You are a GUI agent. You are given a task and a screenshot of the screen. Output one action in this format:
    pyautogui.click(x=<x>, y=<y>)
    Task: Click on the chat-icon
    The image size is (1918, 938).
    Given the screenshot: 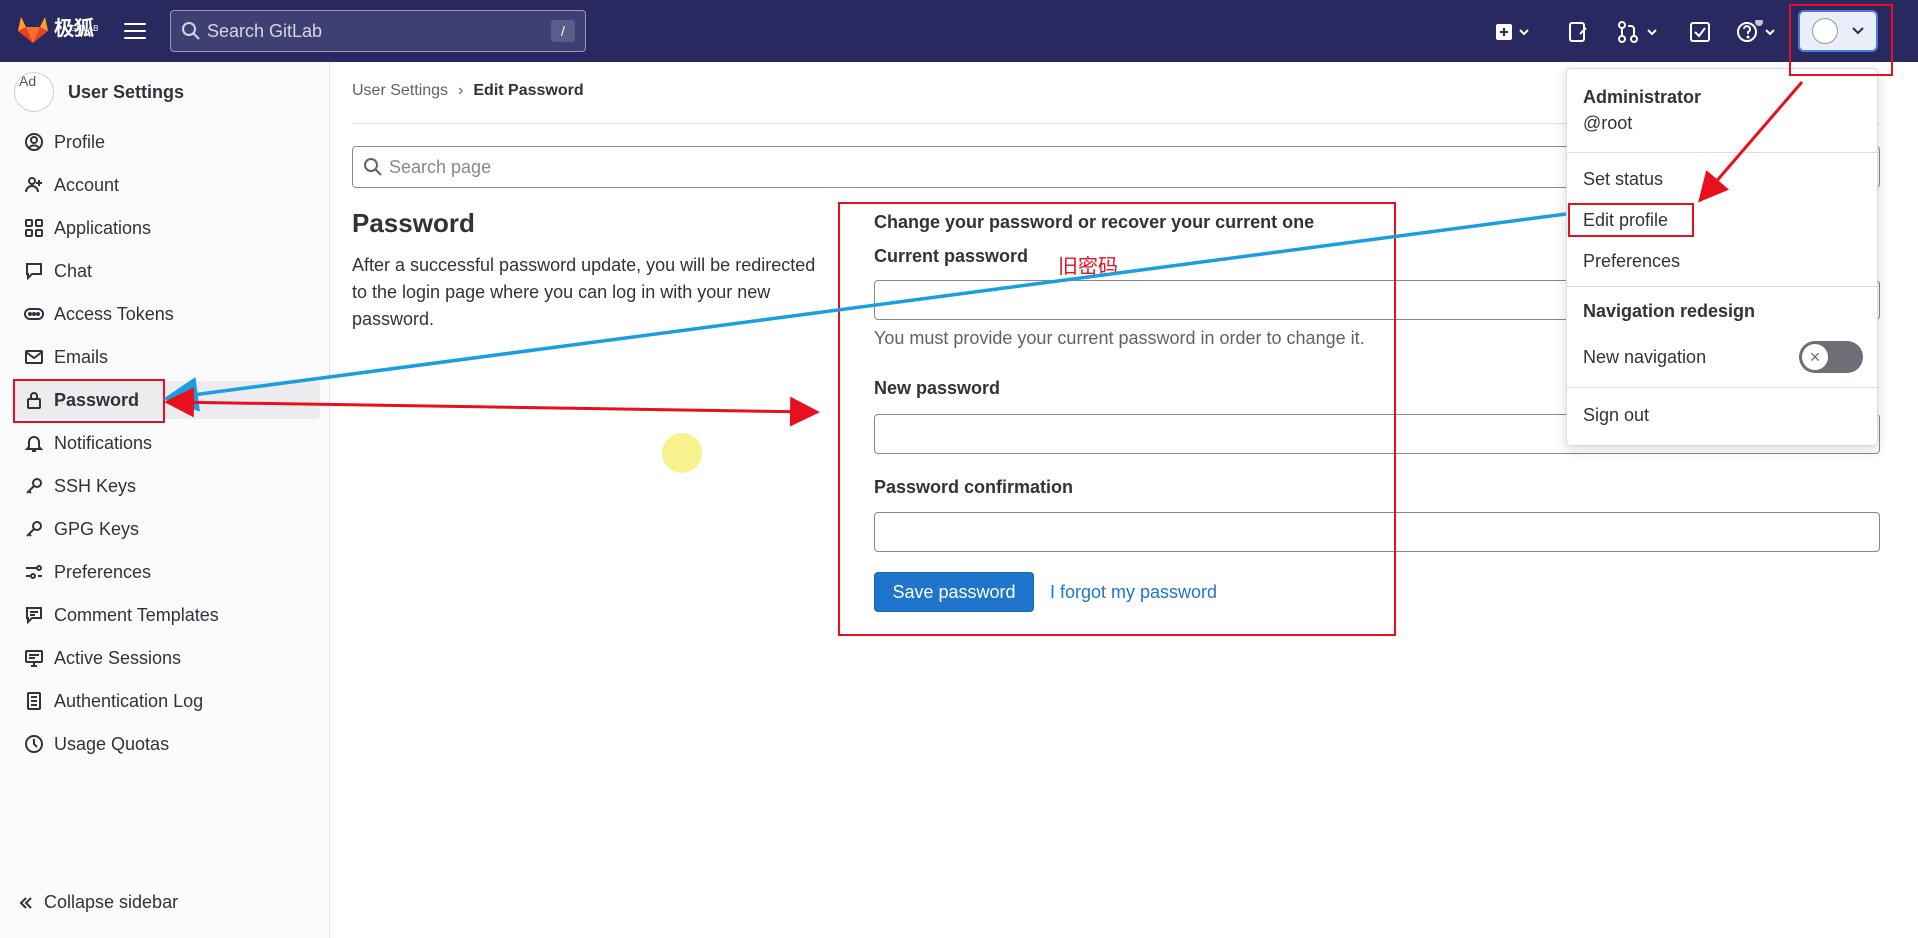 What is the action you would take?
    pyautogui.click(x=34, y=272)
    